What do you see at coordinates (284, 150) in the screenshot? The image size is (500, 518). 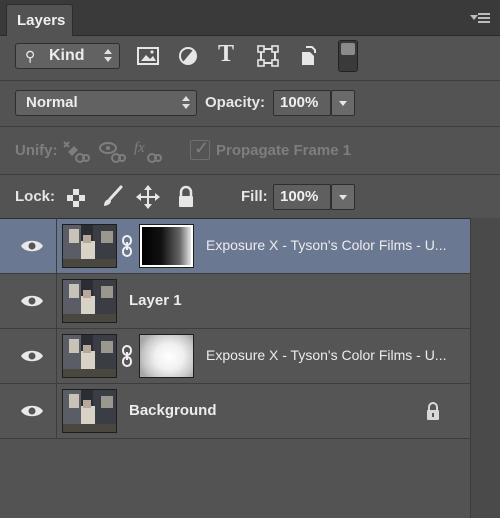 I see `propagate-frame-label: Propagate Frame 1` at bounding box center [284, 150].